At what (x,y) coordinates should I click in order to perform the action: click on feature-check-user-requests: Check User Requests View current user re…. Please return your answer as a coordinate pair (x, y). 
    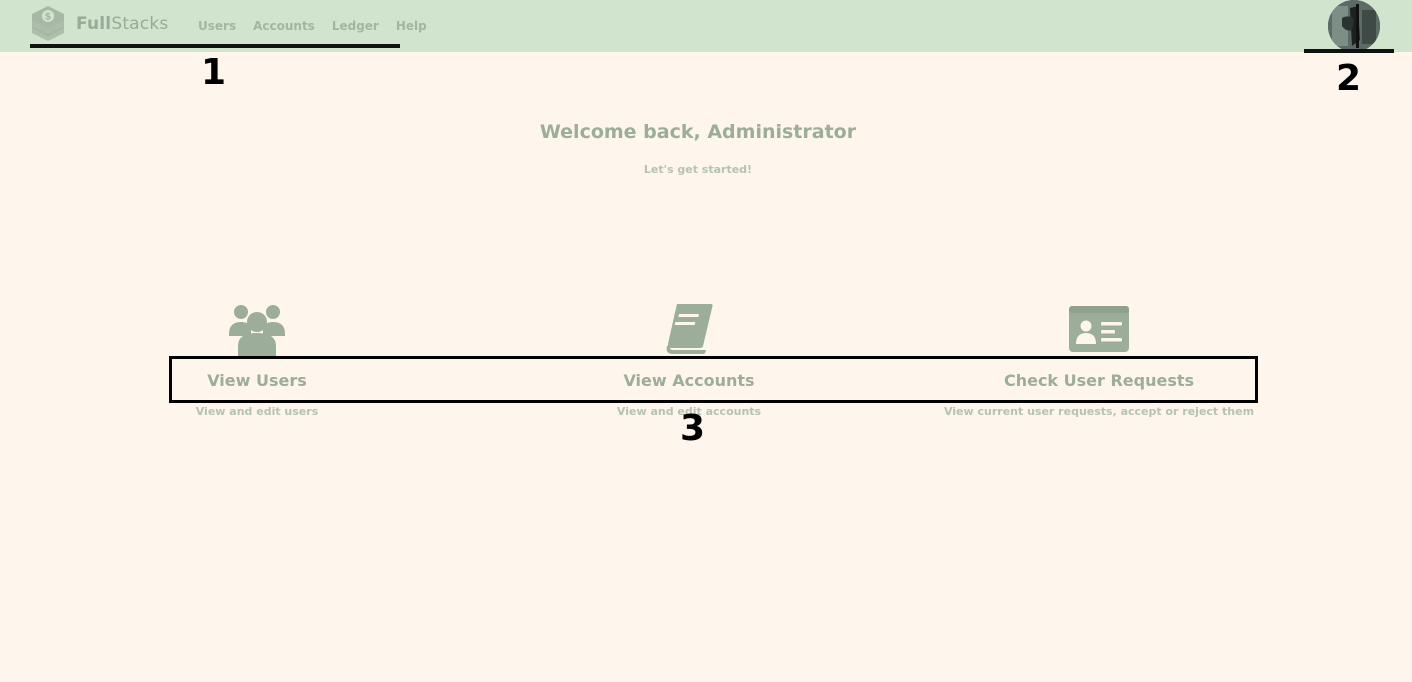
    Looking at the image, I should click on (1099, 359).